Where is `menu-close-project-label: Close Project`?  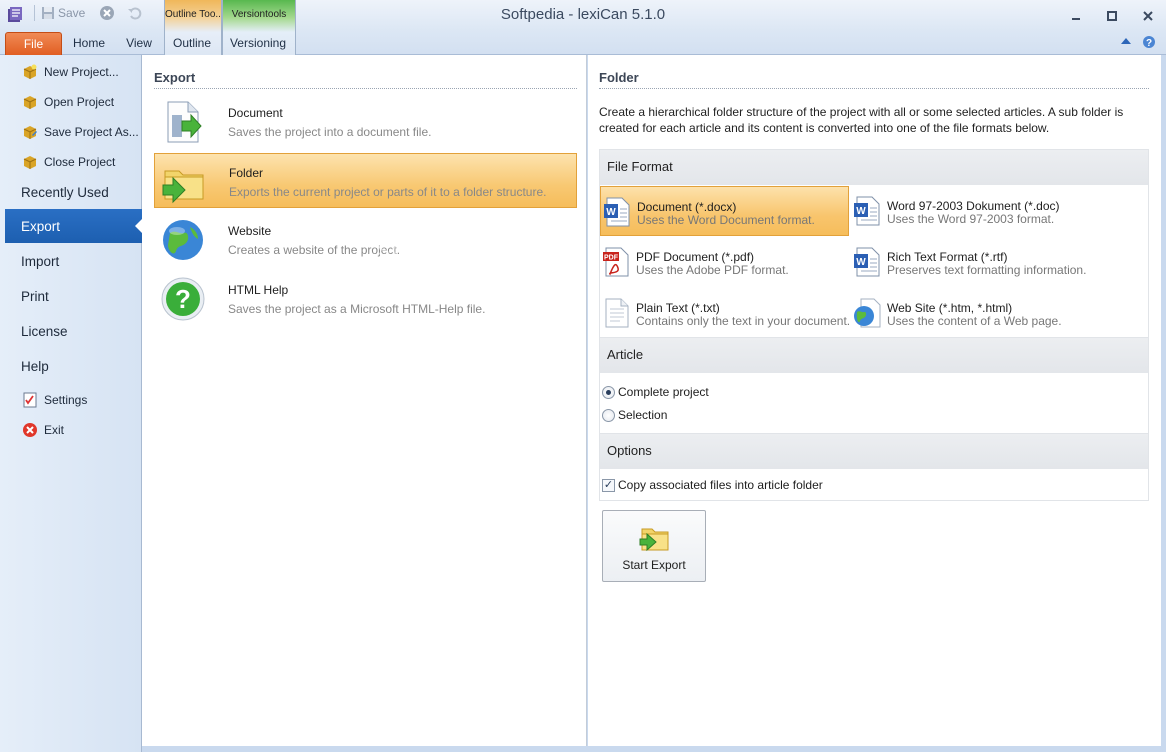
menu-close-project-label: Close Project is located at coordinates (80, 162).